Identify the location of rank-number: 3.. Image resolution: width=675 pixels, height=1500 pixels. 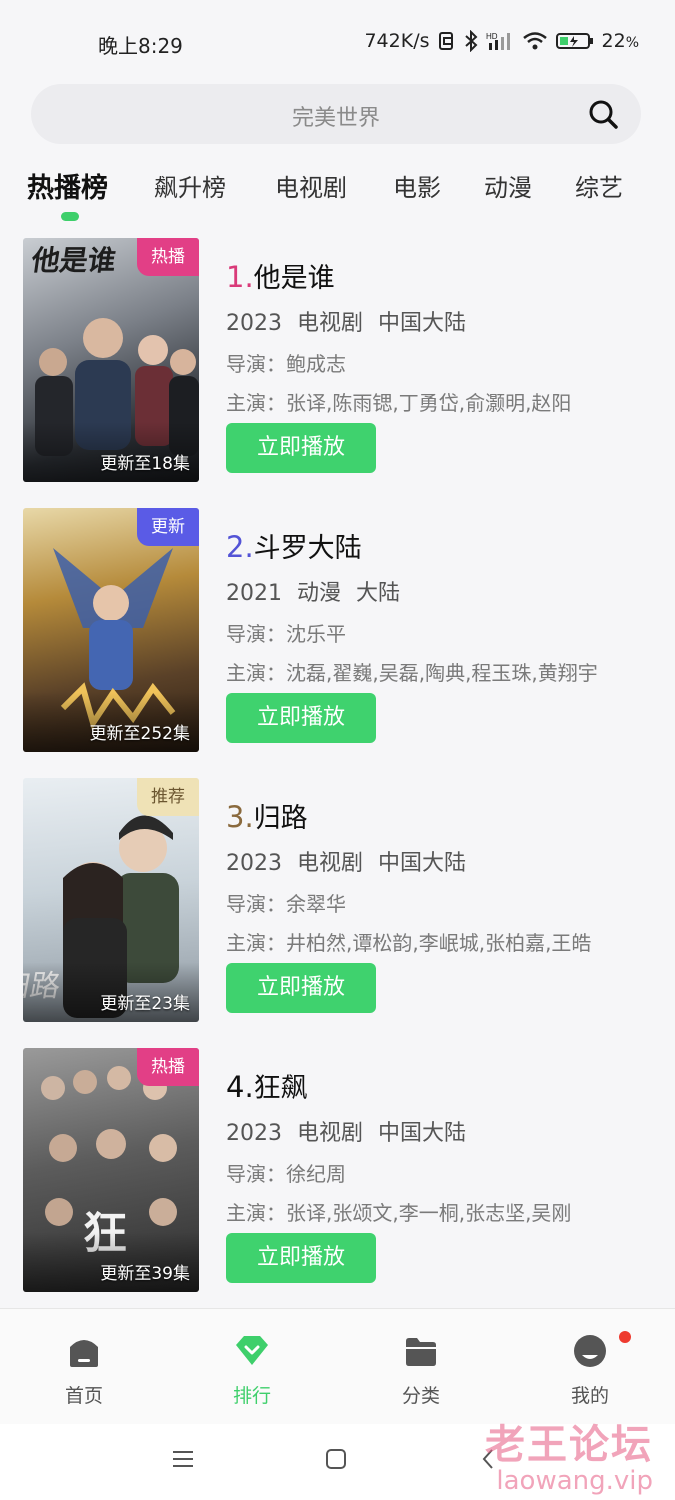
(240, 817).